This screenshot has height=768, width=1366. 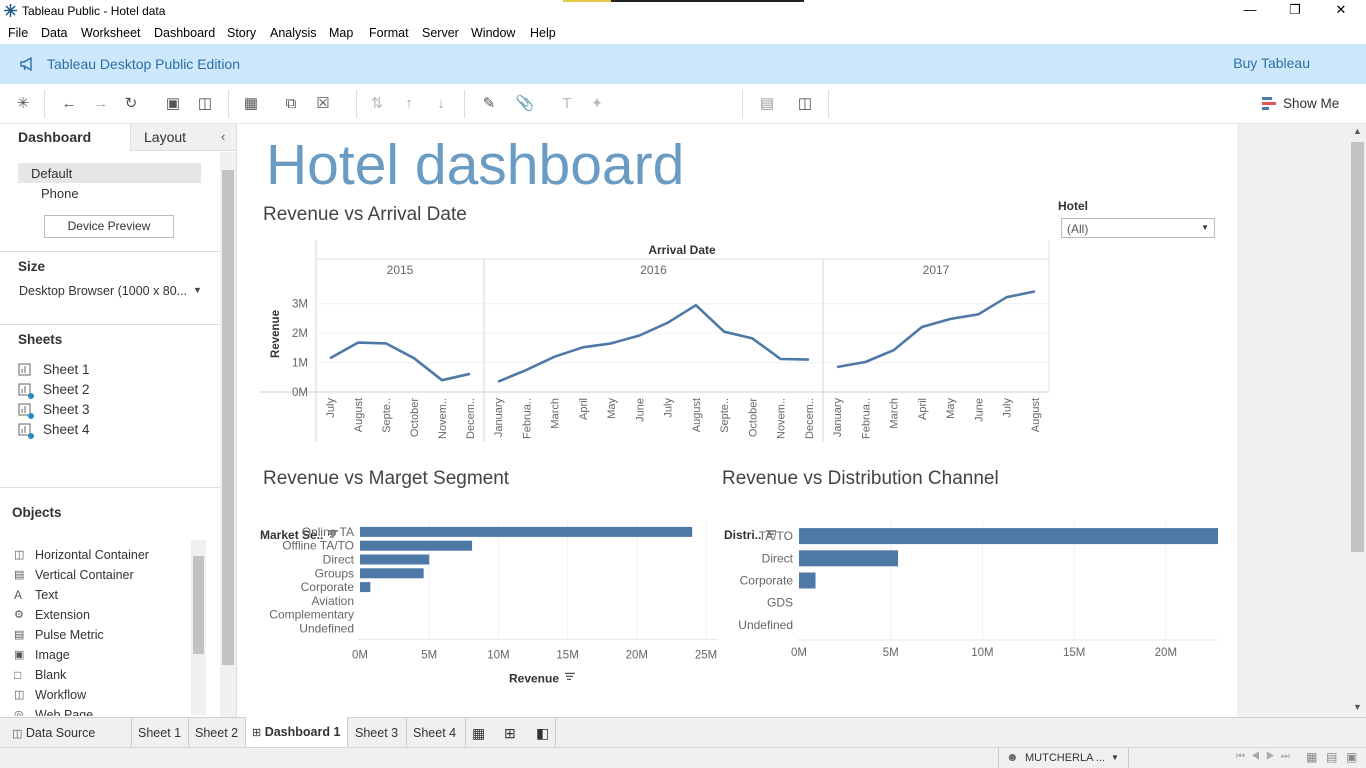 What do you see at coordinates (389, 33) in the screenshot?
I see `menu-format: Format` at bounding box center [389, 33].